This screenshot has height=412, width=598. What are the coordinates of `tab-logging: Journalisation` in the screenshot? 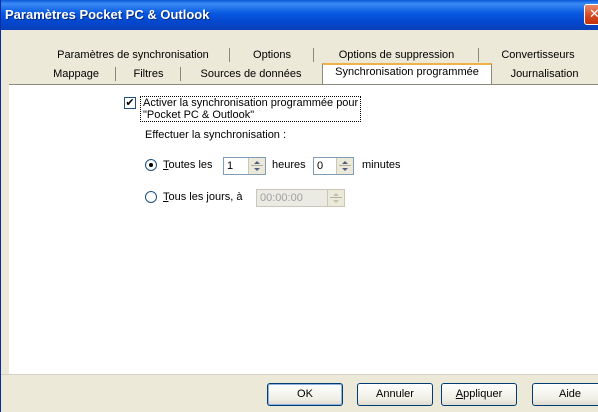 It's located at (544, 75).